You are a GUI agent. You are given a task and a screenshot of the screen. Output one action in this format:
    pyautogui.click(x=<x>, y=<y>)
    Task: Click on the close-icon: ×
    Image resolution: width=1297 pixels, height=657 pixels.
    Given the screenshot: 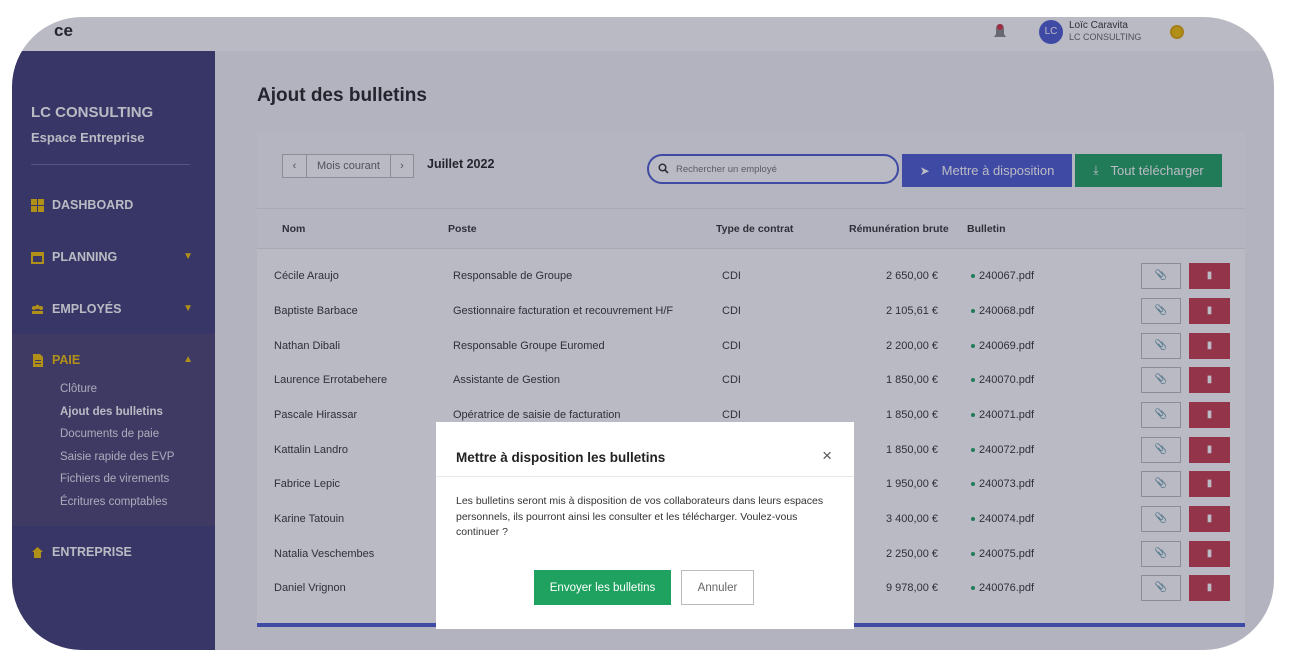 What is the action you would take?
    pyautogui.click(x=827, y=456)
    